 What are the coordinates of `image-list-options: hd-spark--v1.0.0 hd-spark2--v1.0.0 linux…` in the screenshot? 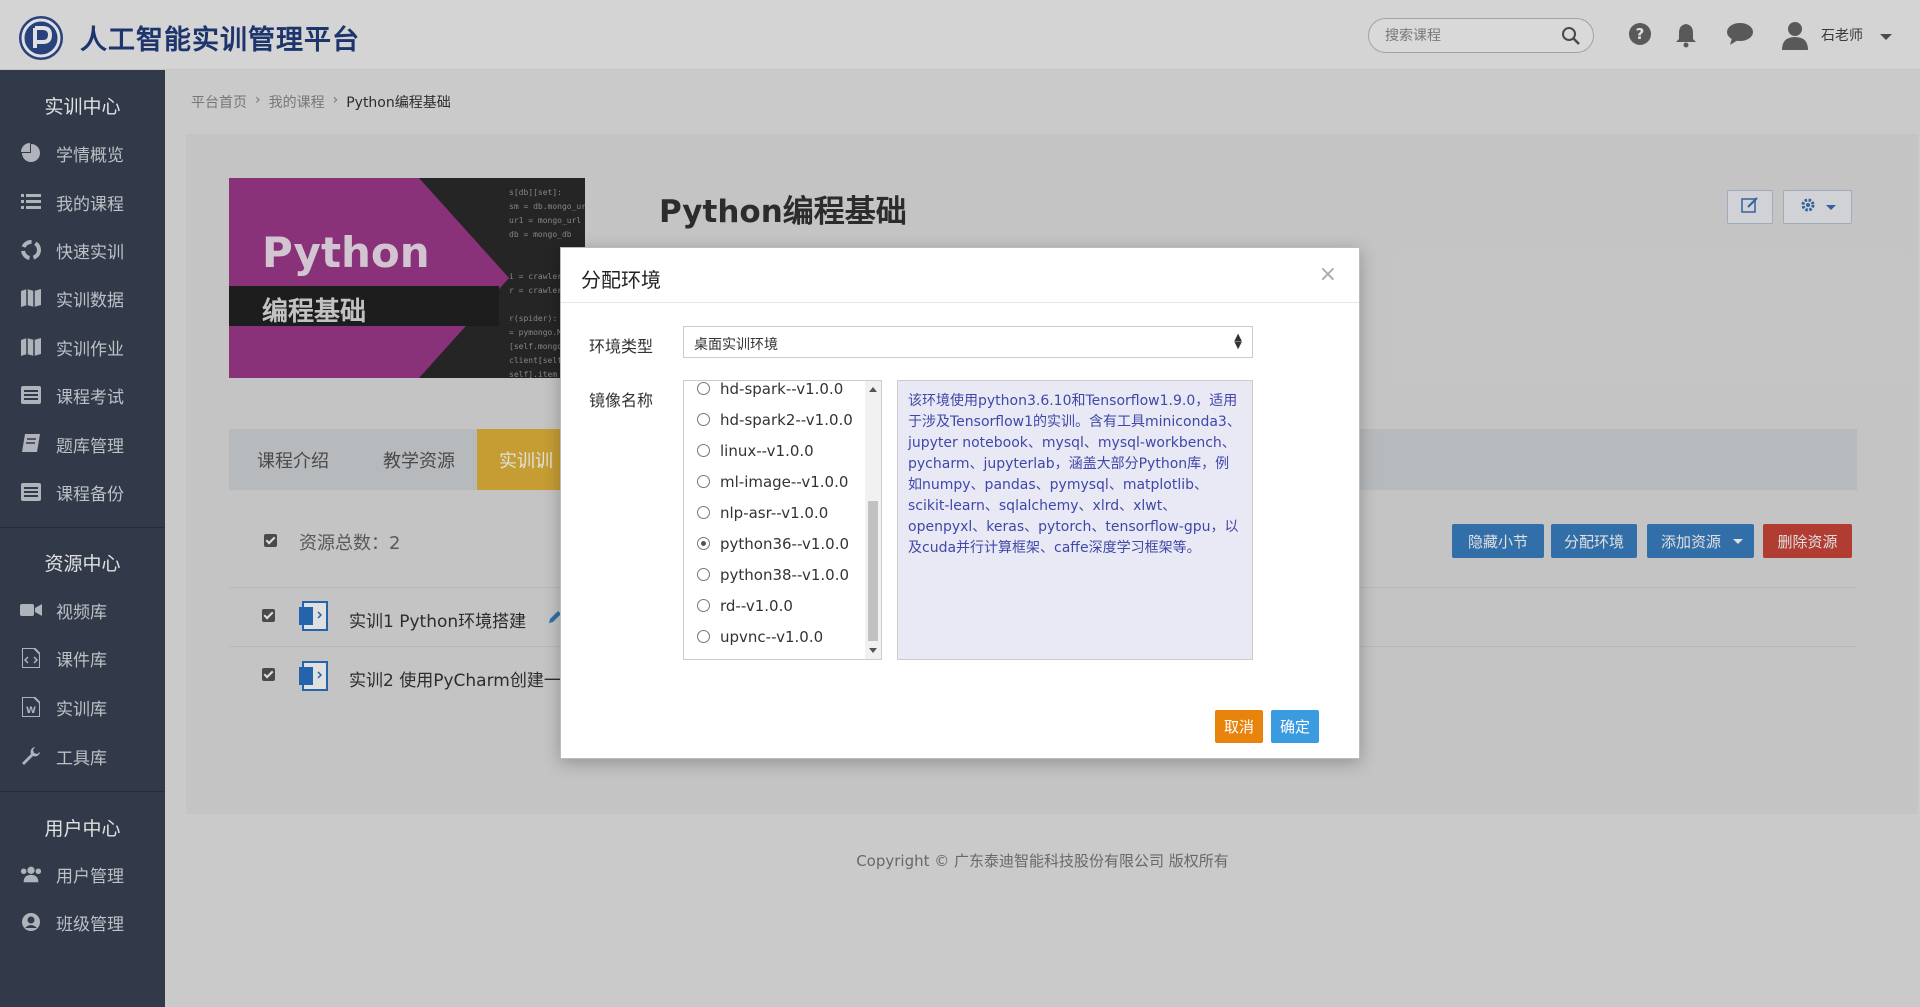 It's located at (774, 516).